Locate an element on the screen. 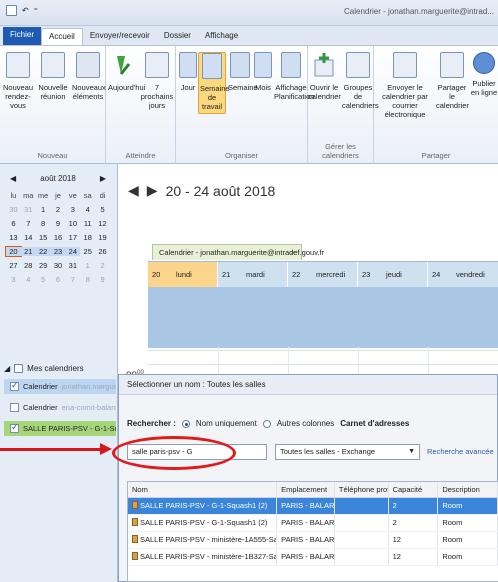 Image resolution: width=498 pixels, height=582 pixels. calendar-day: 12 is located at coordinates (102, 223).